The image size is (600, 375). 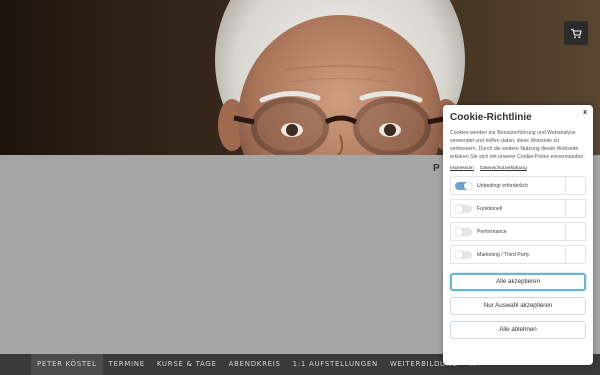 What do you see at coordinates (490, 208) in the screenshot?
I see `toggle-label: Funktionell` at bounding box center [490, 208].